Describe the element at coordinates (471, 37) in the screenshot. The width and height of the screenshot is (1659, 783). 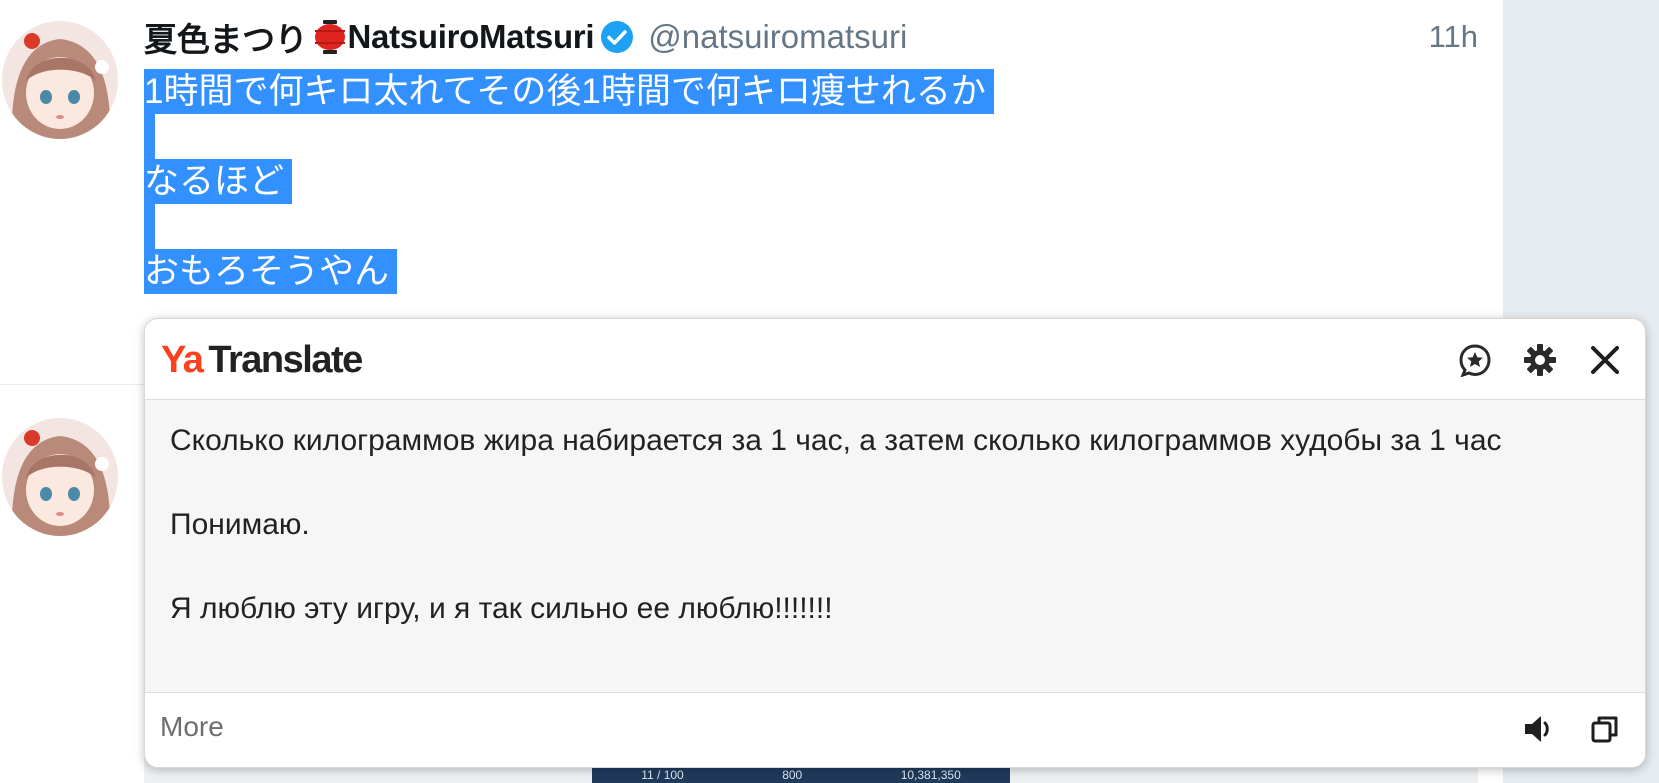
I see `display-name-latin: NatsuiroMatsuri` at that location.